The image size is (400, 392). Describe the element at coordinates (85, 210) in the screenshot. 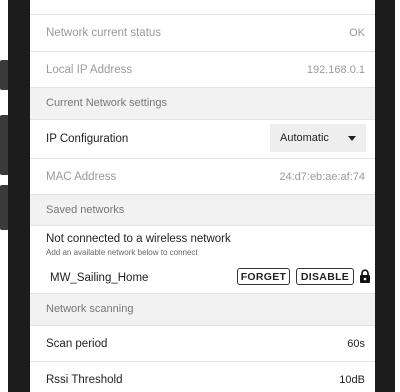

I see `section-title: Saved networks` at that location.